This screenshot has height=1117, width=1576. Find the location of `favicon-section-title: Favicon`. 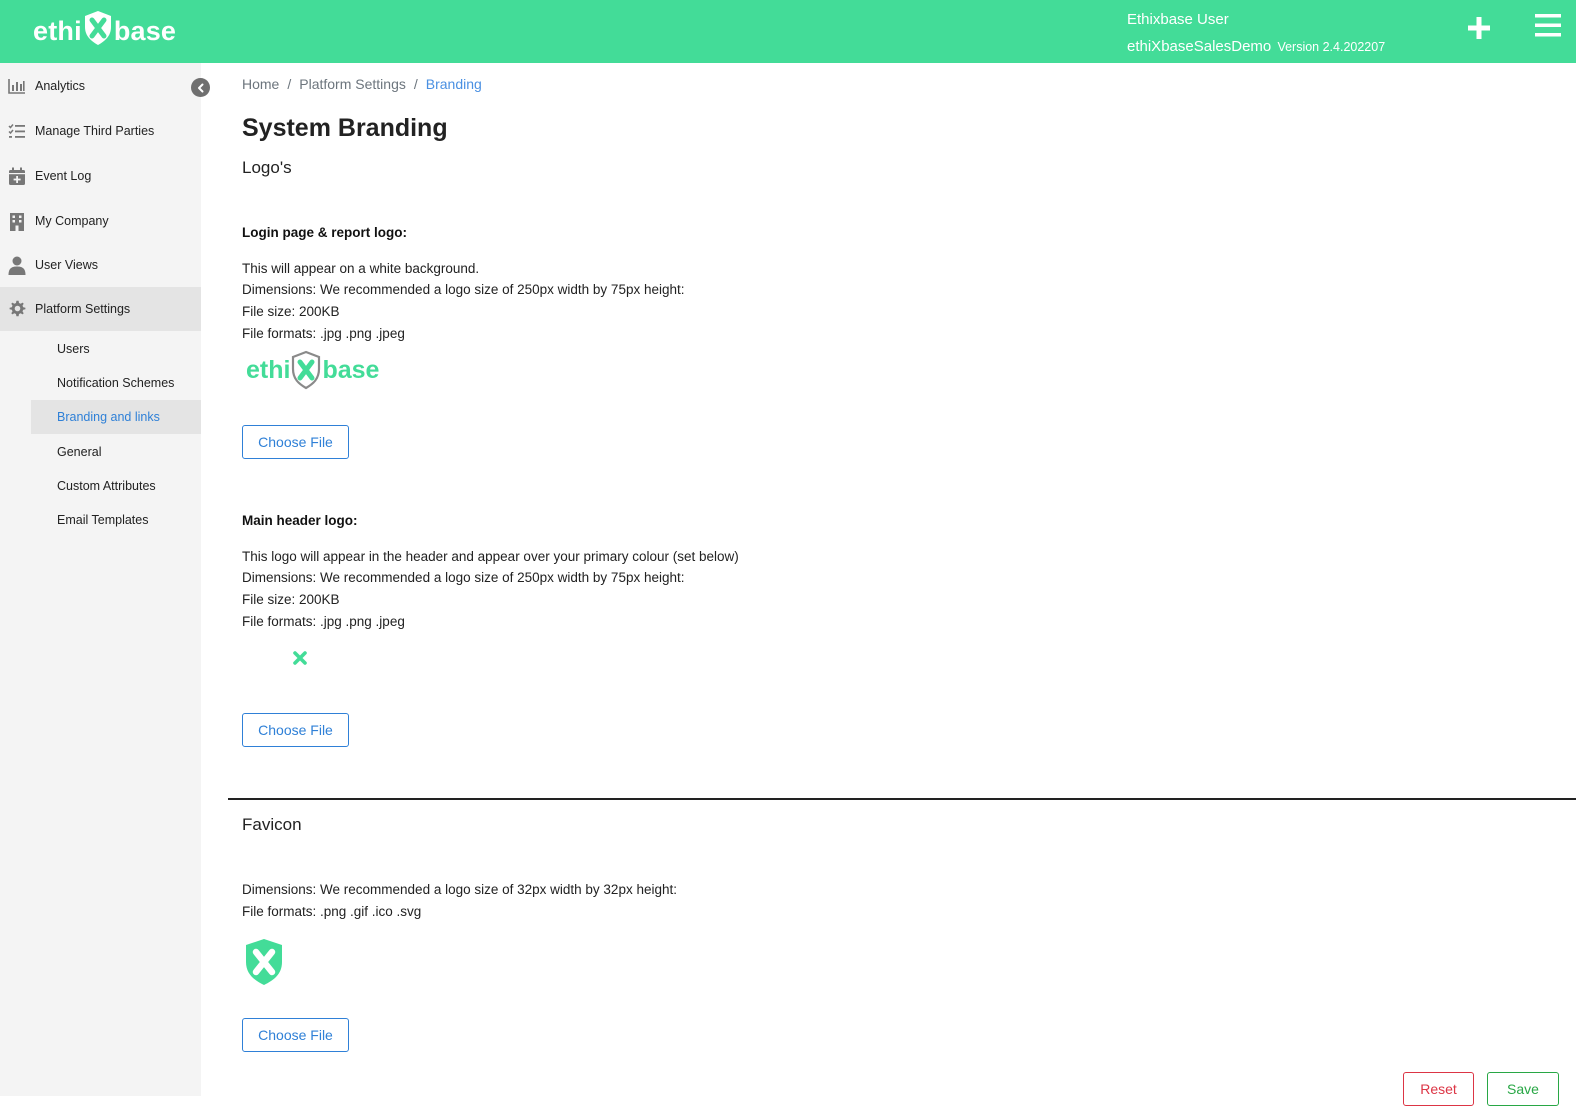

favicon-section-title: Favicon is located at coordinates (272, 824).